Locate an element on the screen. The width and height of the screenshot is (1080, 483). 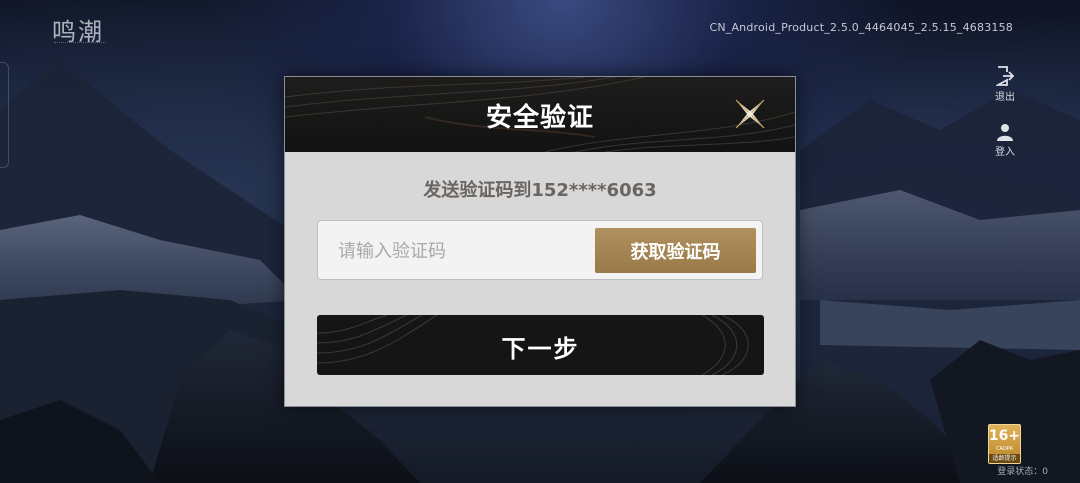
exit-button: 退出 is located at coordinates (1005, 84).